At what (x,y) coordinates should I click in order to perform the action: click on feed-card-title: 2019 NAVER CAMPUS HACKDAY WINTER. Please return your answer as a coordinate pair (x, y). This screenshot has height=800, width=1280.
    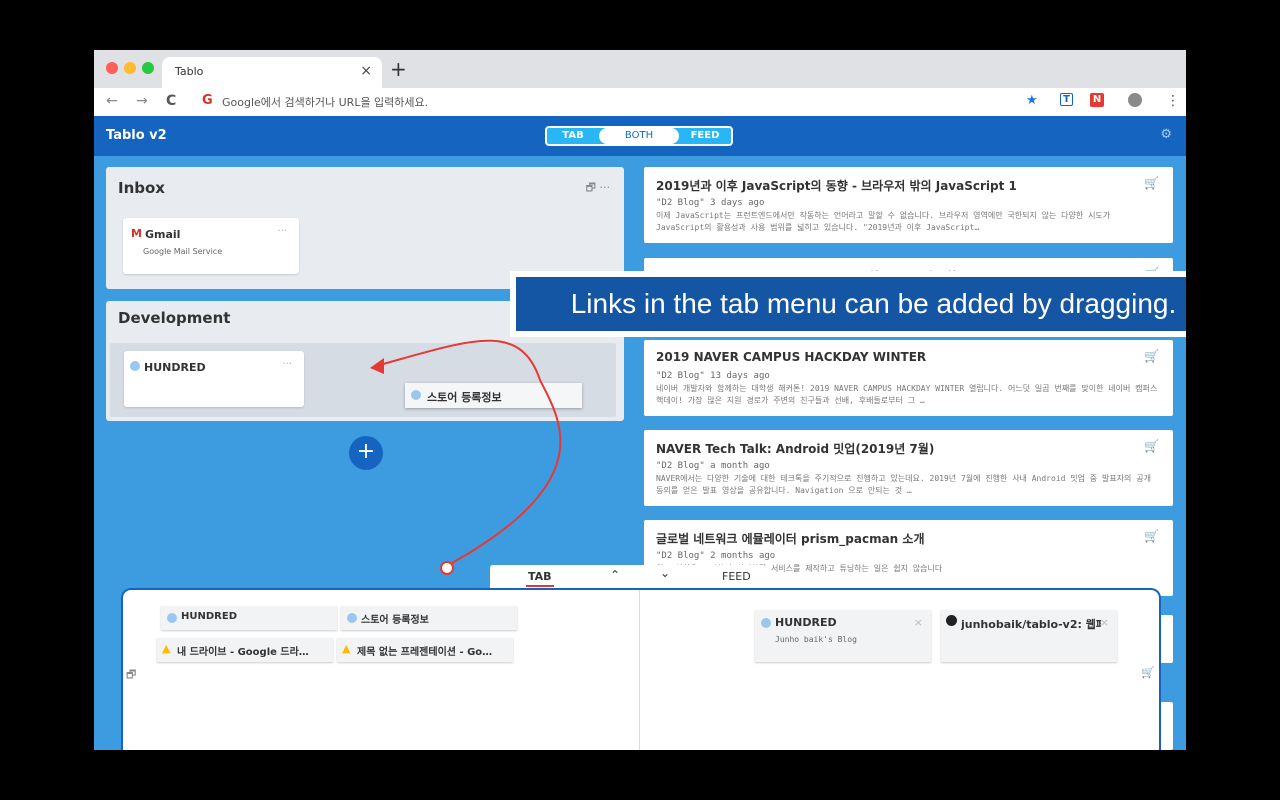
    Looking at the image, I should click on (791, 357).